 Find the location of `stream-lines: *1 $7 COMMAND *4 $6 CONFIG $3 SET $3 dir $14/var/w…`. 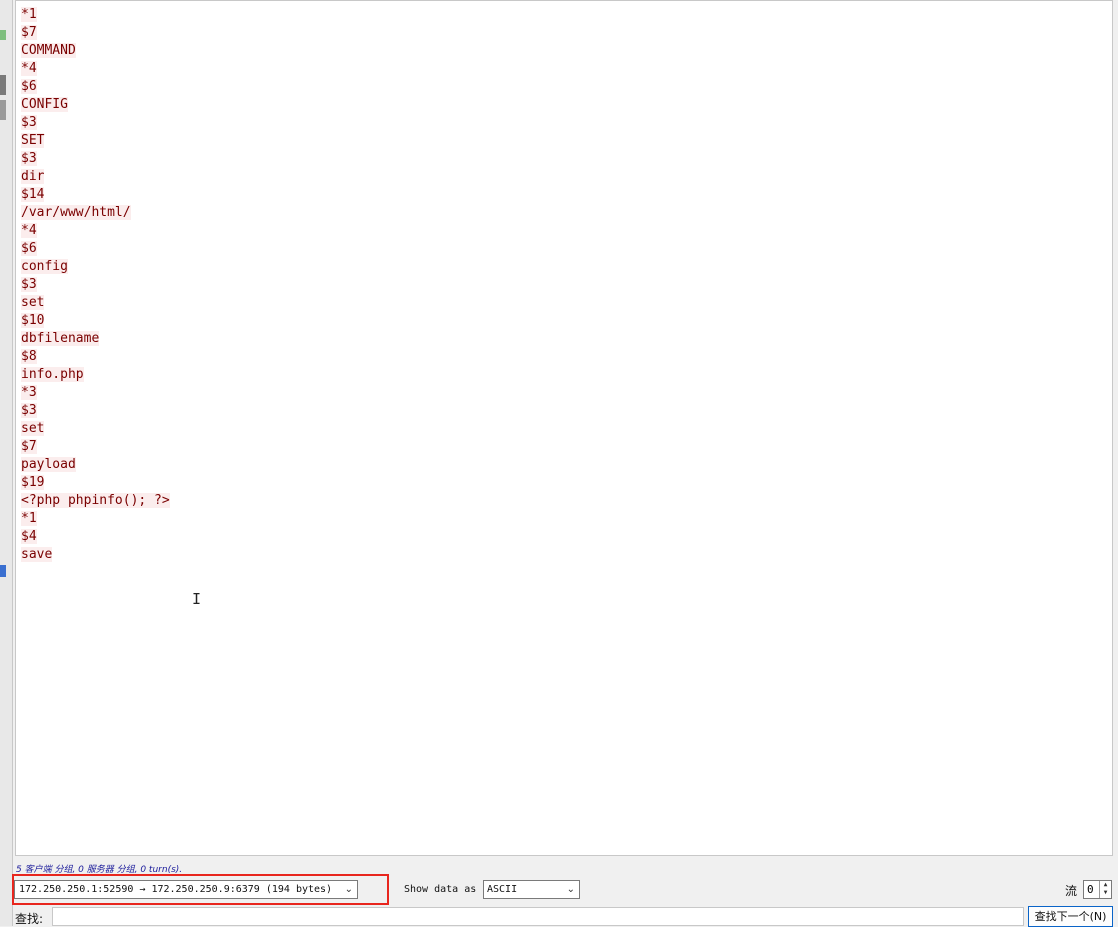

stream-lines: *1 $7 COMMAND *4 $6 CONFIG $3 SET $3 dir $14/var/w… is located at coordinates (95, 285).